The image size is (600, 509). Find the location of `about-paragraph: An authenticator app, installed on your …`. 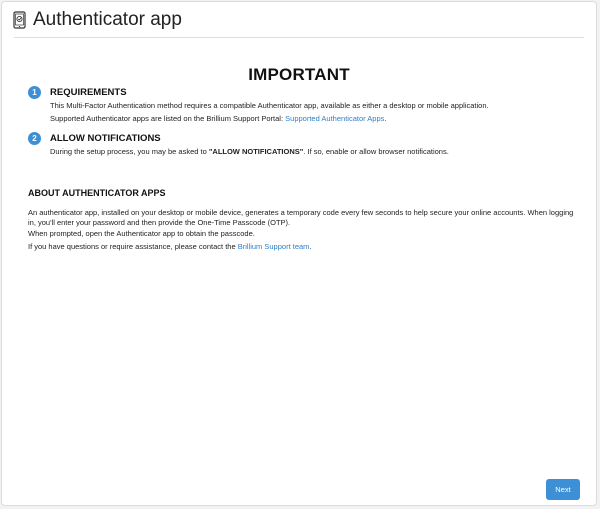

about-paragraph: An authenticator app, installed on your … is located at coordinates (301, 217).